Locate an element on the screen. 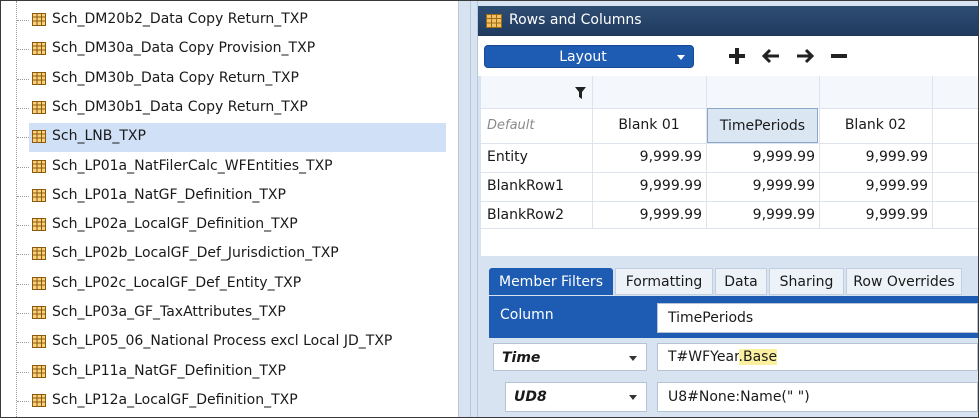  plus-icon is located at coordinates (737, 56).